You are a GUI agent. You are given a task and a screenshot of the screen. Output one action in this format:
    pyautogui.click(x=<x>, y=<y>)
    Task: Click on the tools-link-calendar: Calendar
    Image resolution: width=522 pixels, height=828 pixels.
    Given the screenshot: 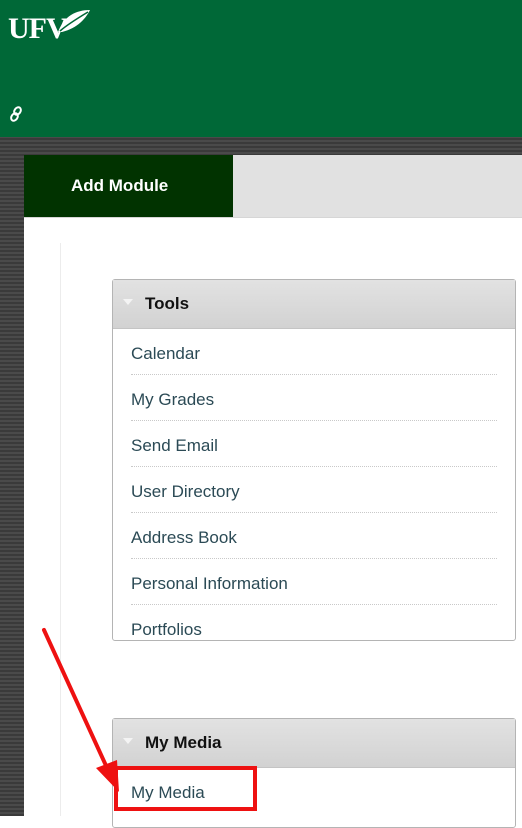 What is the action you would take?
    pyautogui.click(x=314, y=352)
    